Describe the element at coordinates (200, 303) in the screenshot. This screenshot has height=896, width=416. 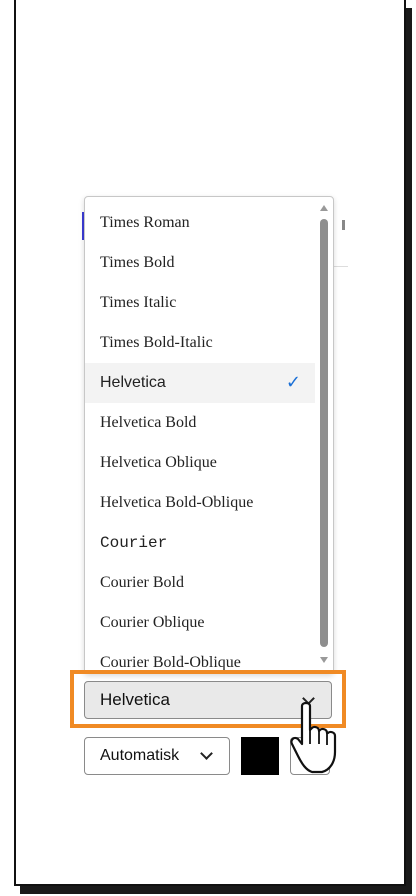
I see `font-option: Times Italic` at that location.